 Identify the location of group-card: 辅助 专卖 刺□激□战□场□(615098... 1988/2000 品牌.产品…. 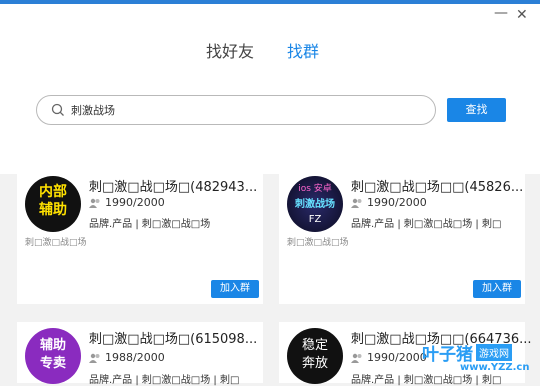
(140, 354).